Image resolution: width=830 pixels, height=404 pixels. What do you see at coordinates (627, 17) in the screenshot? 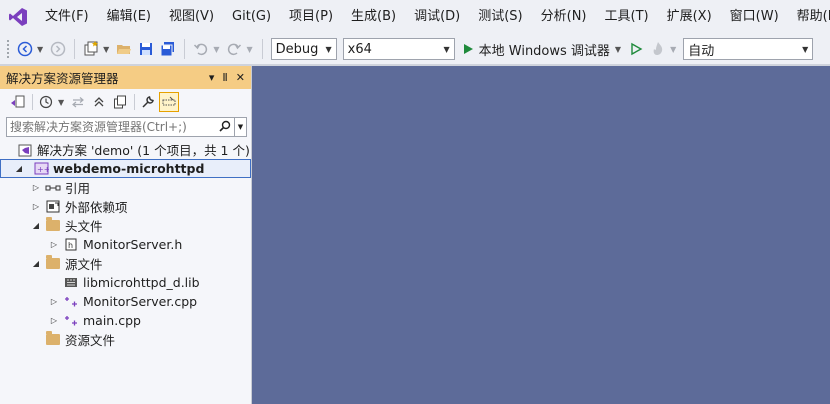
I see `menu-tools: 工具(T)` at bounding box center [627, 17].